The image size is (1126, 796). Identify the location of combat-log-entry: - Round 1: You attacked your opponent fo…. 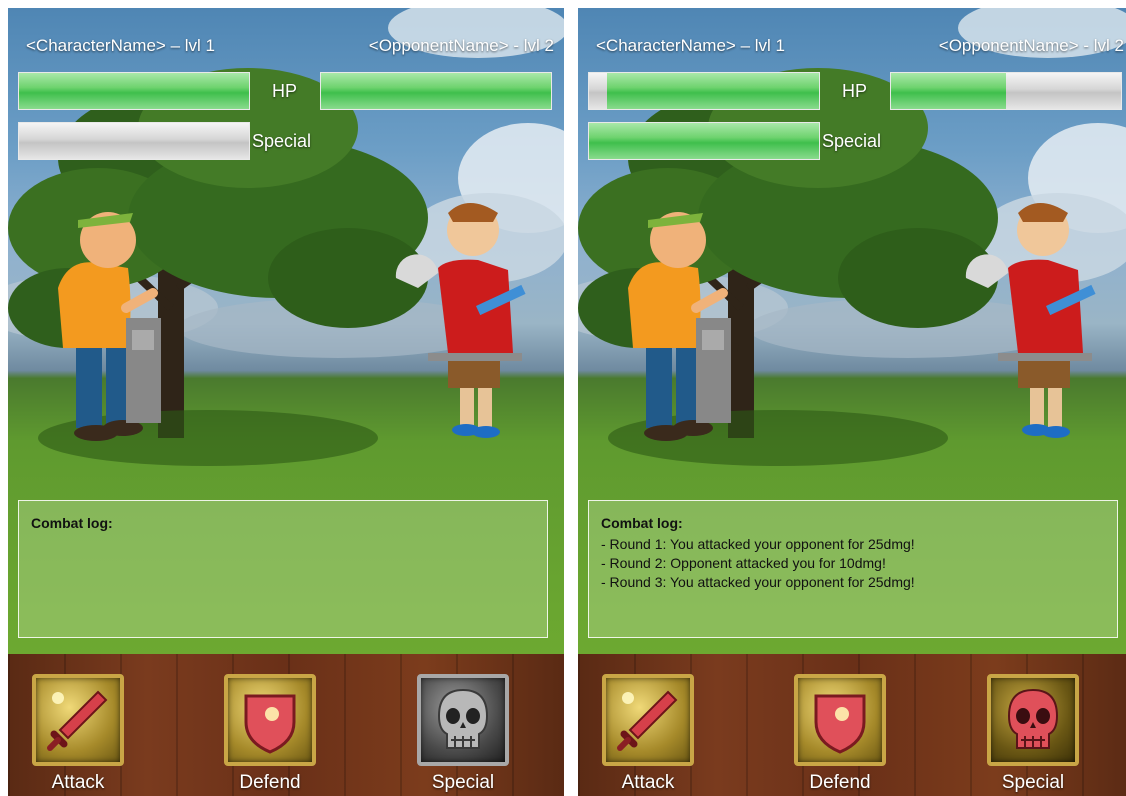
(758, 544).